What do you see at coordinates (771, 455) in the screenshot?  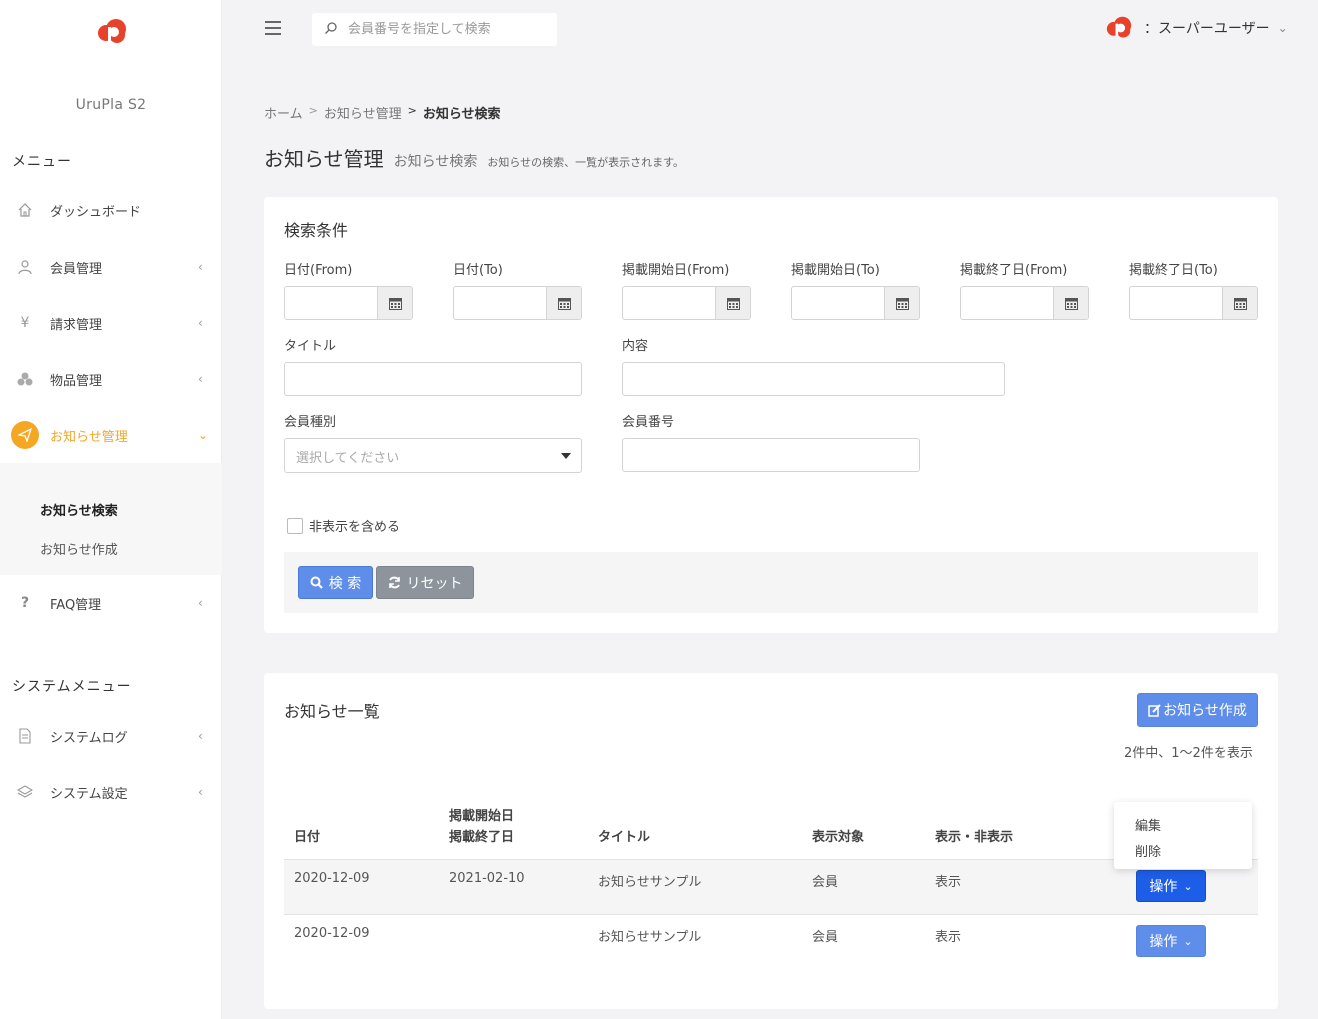 I see `member-no-input` at bounding box center [771, 455].